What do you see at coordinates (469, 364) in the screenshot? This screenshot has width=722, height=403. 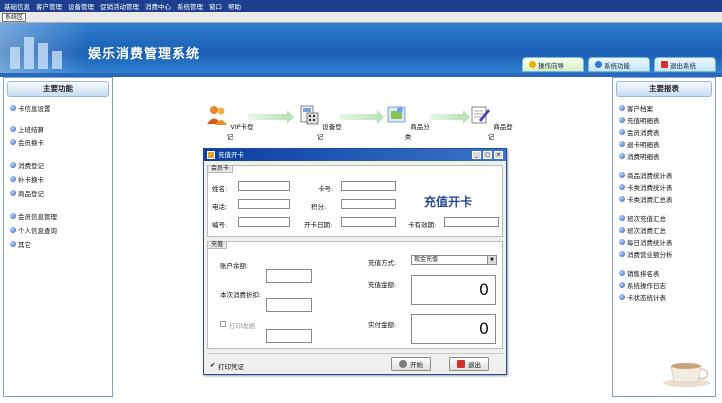 I see `exit-button: 退出` at bounding box center [469, 364].